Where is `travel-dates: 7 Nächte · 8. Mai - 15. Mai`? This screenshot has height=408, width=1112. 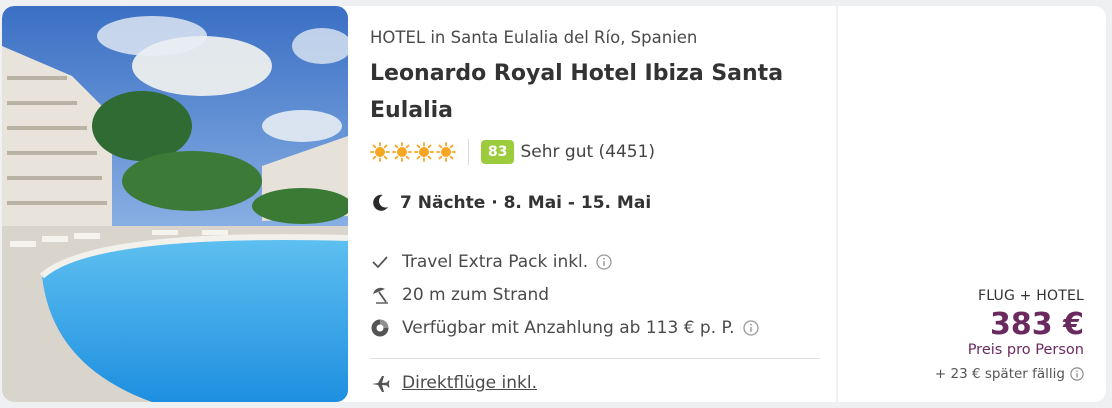 travel-dates: 7 Nächte · 8. Mai - 15. Mai is located at coordinates (593, 203).